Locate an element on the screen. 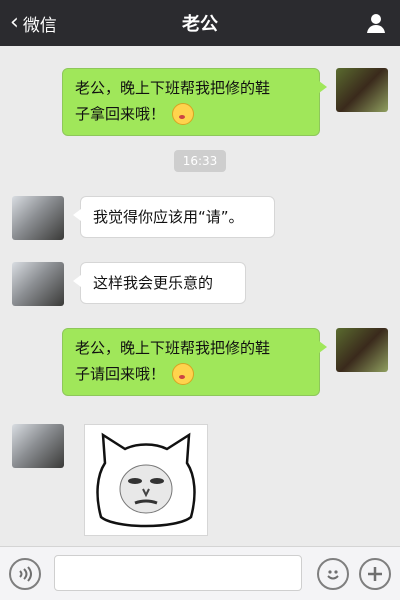 Image resolution: width=400 pixels, height=600 pixels. message-text-line: 子请回来哦！ is located at coordinates (120, 374).